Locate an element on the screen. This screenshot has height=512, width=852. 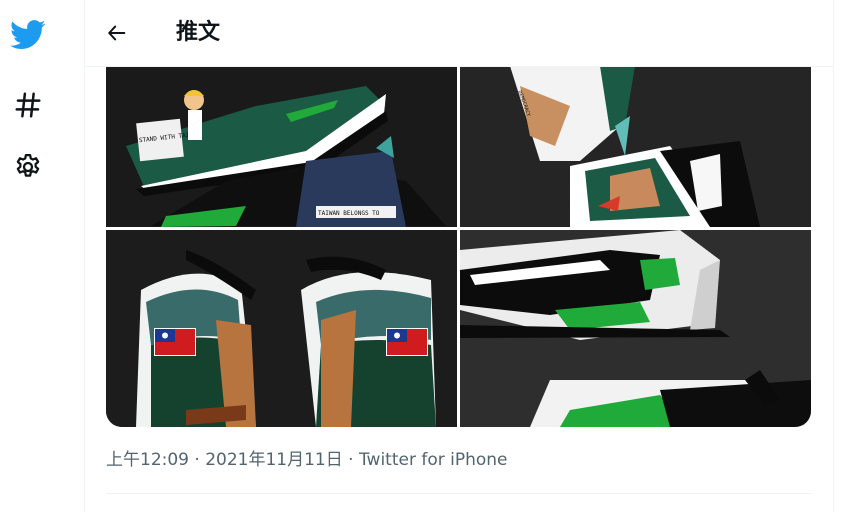
hashtag-icon is located at coordinates (28, 105).